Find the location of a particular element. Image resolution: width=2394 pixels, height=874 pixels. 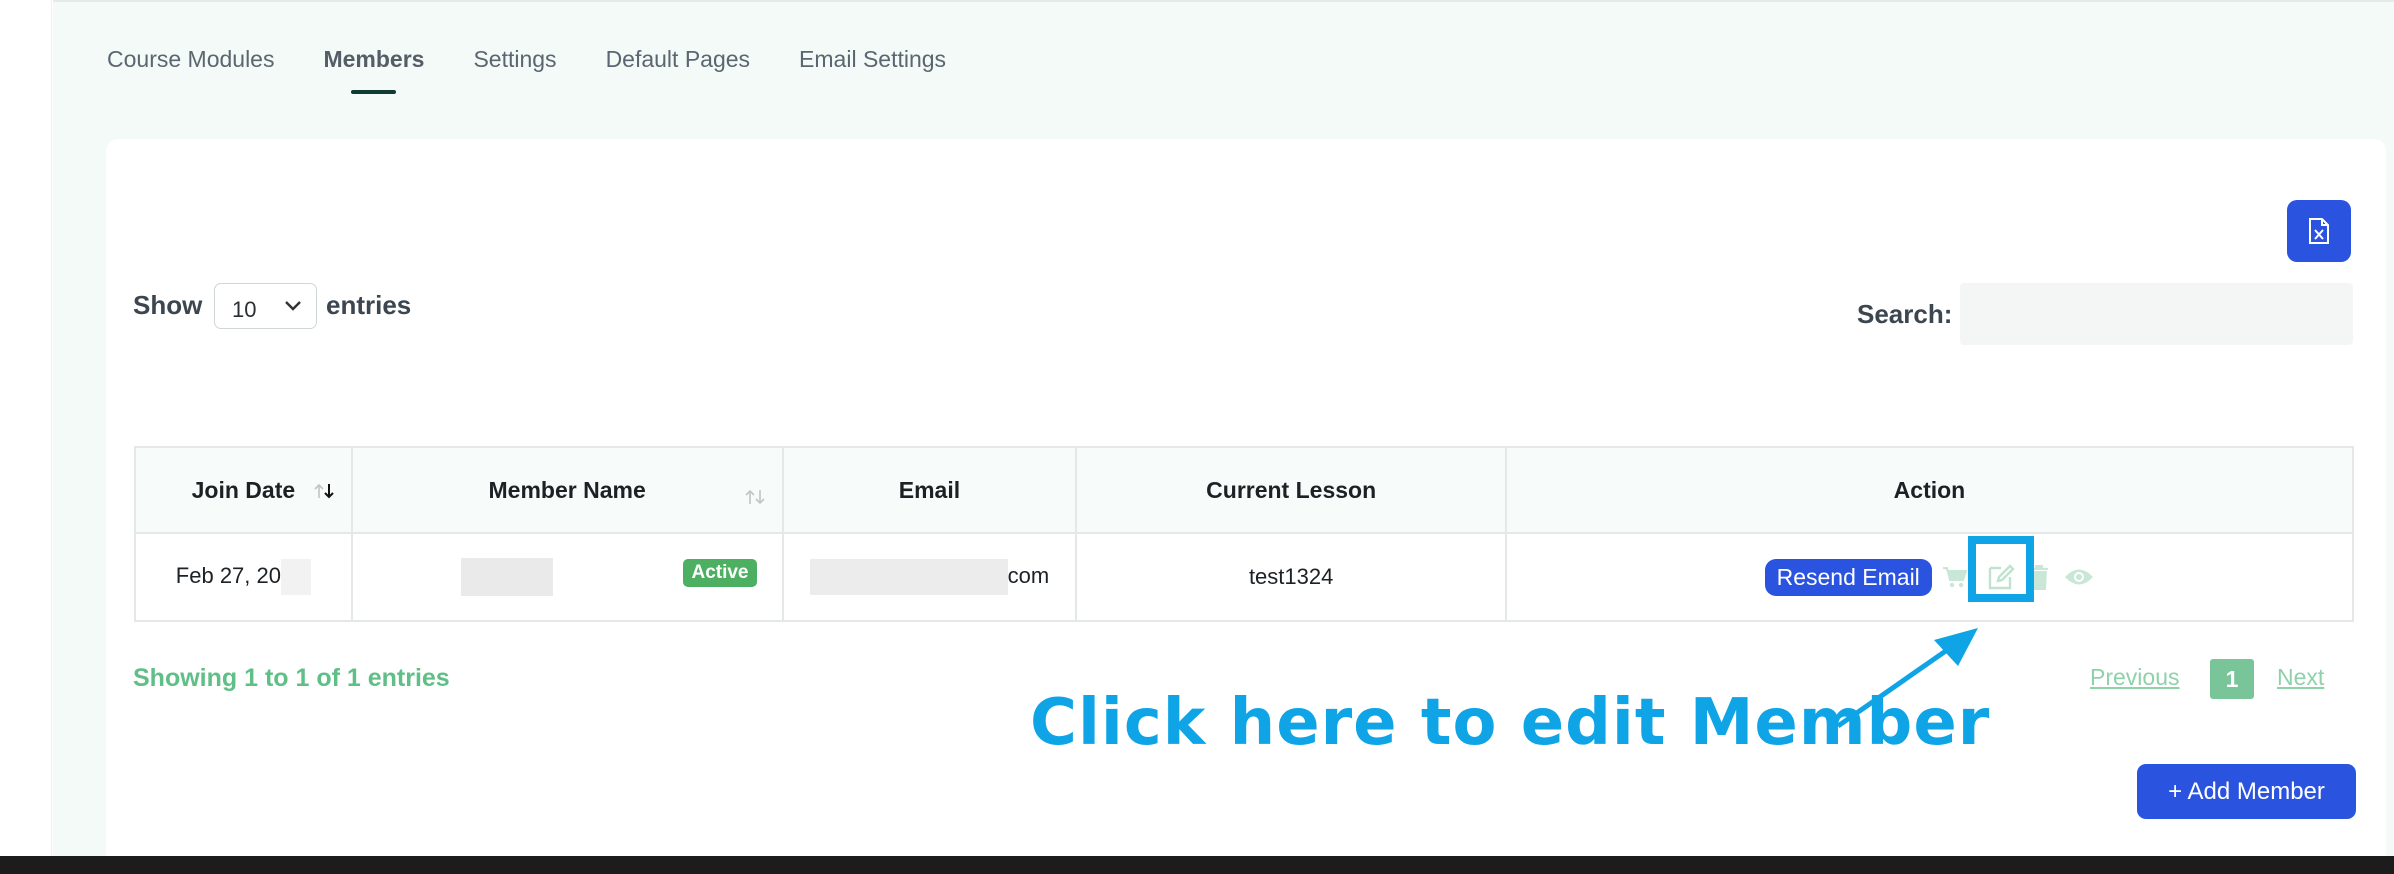

chevron-down-icon is located at coordinates (293, 306).